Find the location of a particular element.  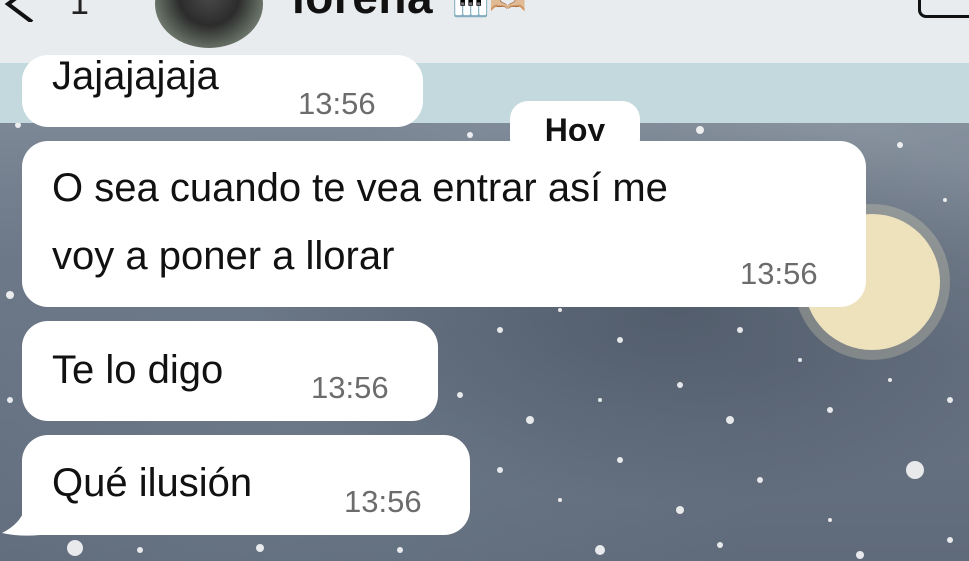

message-text: Te lo digo is located at coordinates (138, 370).